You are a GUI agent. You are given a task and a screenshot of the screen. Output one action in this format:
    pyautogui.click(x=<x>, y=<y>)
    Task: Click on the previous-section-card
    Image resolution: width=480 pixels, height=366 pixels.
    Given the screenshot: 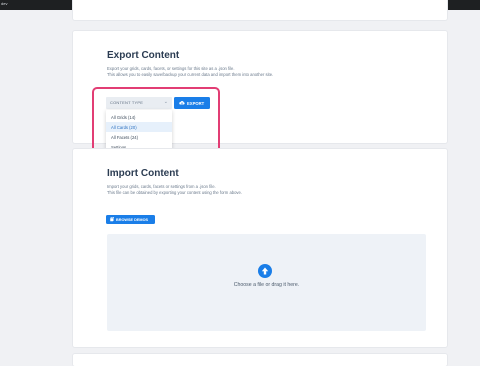 What is the action you would take?
    pyautogui.click(x=260, y=10)
    